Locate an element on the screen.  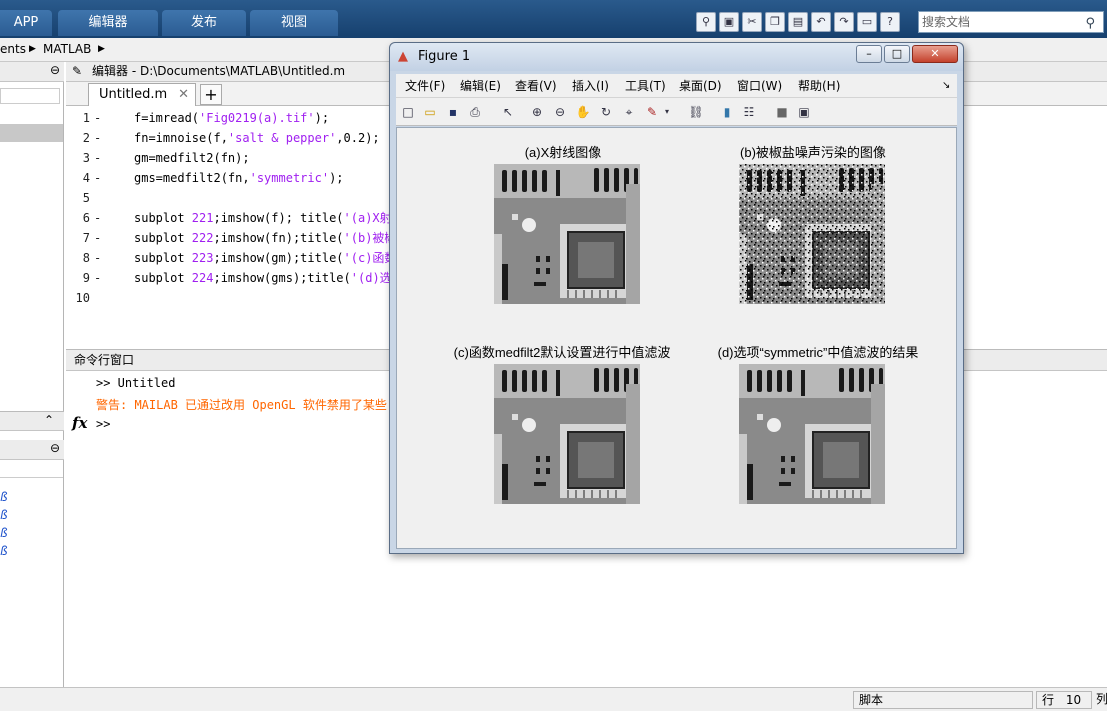
col-label: 列 is located at coordinates (1101, 699).